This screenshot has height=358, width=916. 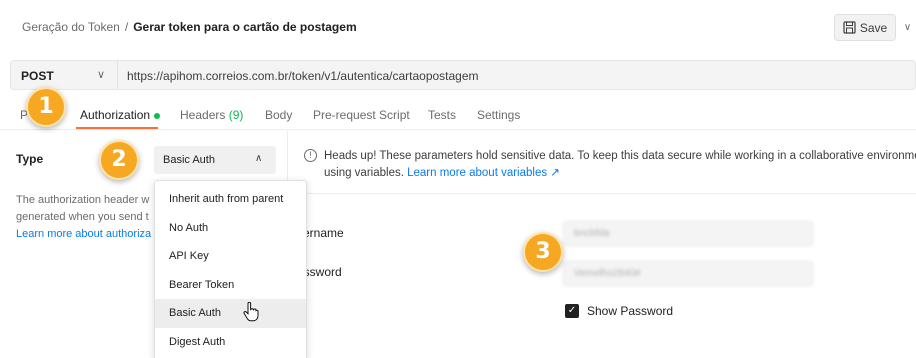 What do you see at coordinates (688, 233) in the screenshot?
I see `username-input: bncbfda` at bounding box center [688, 233].